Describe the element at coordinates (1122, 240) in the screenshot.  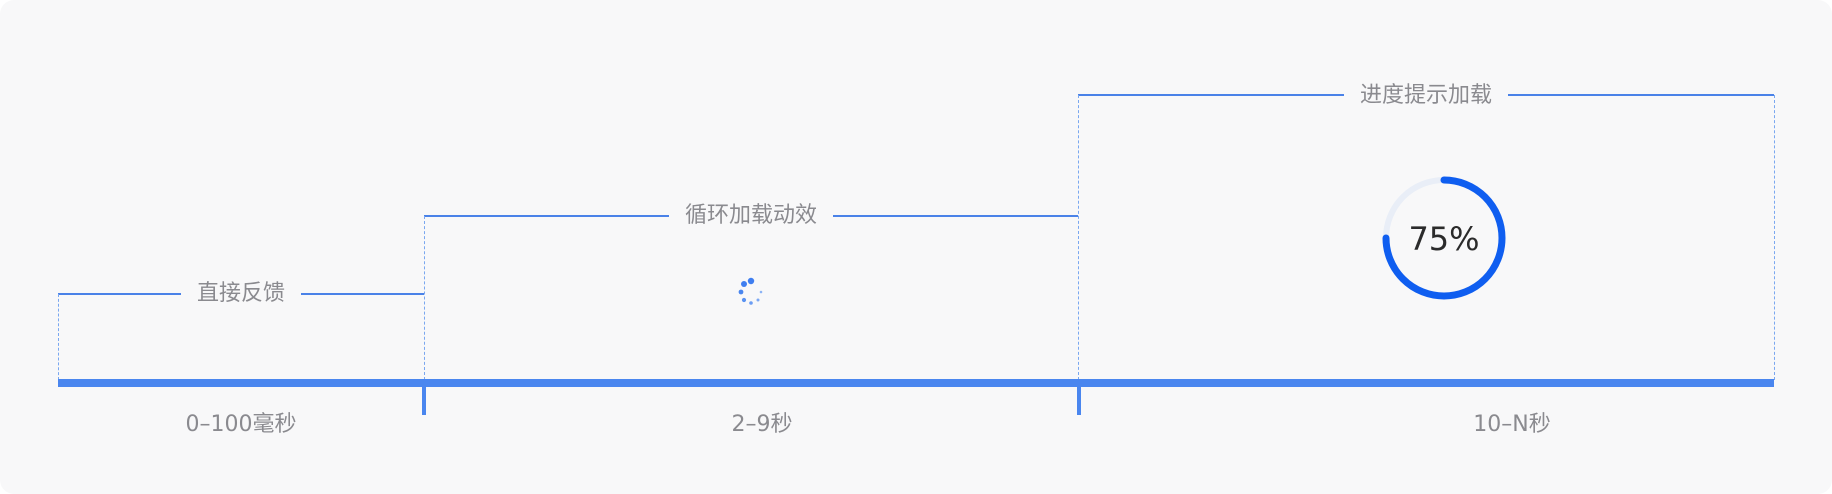
I see `indicators-layer: 75%` at that location.